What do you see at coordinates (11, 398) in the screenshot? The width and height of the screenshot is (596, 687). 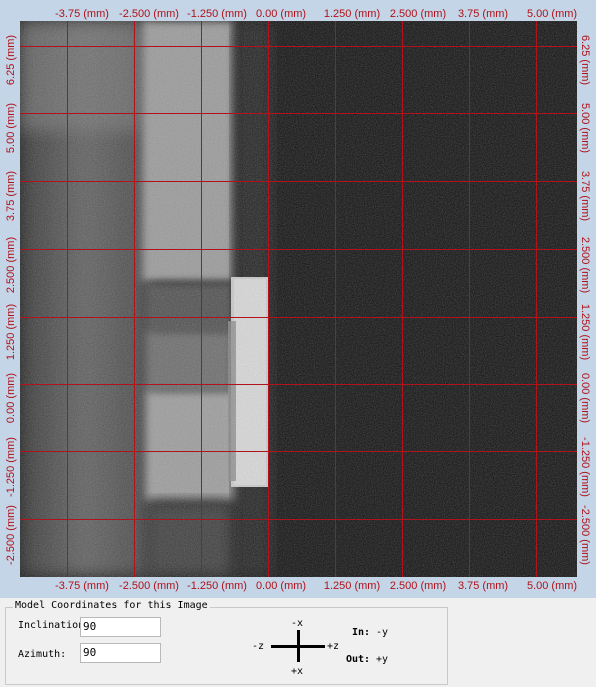 I see `y-tick-left-6: 0.00 (mm)` at bounding box center [11, 398].